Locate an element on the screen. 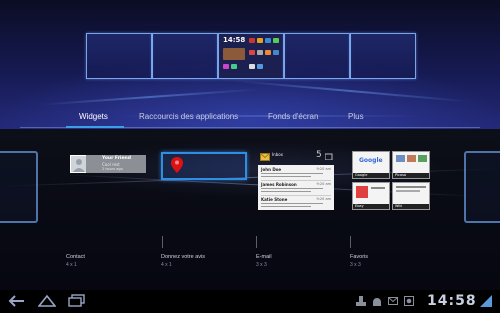 Image resolution: width=500 pixels, height=313 pixels. android-icon is located at coordinates (377, 301).